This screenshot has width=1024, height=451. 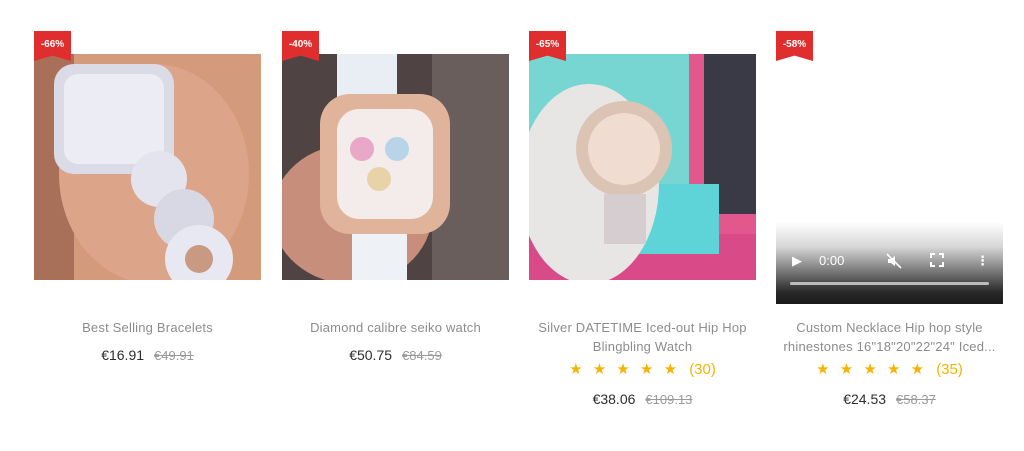 I want to click on rating: ★ ★ ★ ★ ★ (30), so click(x=642, y=369).